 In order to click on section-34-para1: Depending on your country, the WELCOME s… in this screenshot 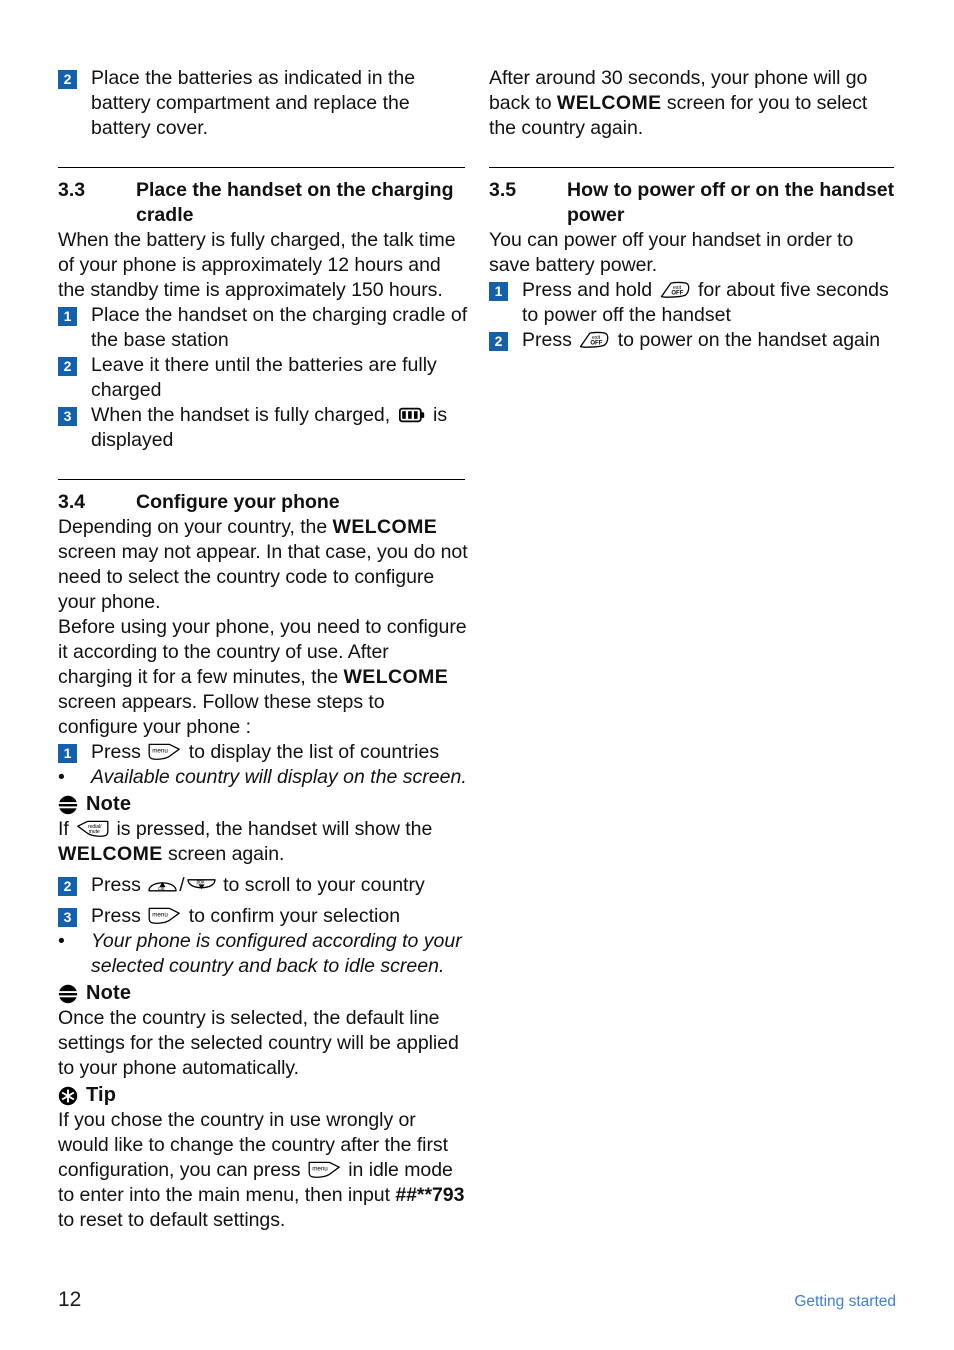, I will do `click(263, 565)`.